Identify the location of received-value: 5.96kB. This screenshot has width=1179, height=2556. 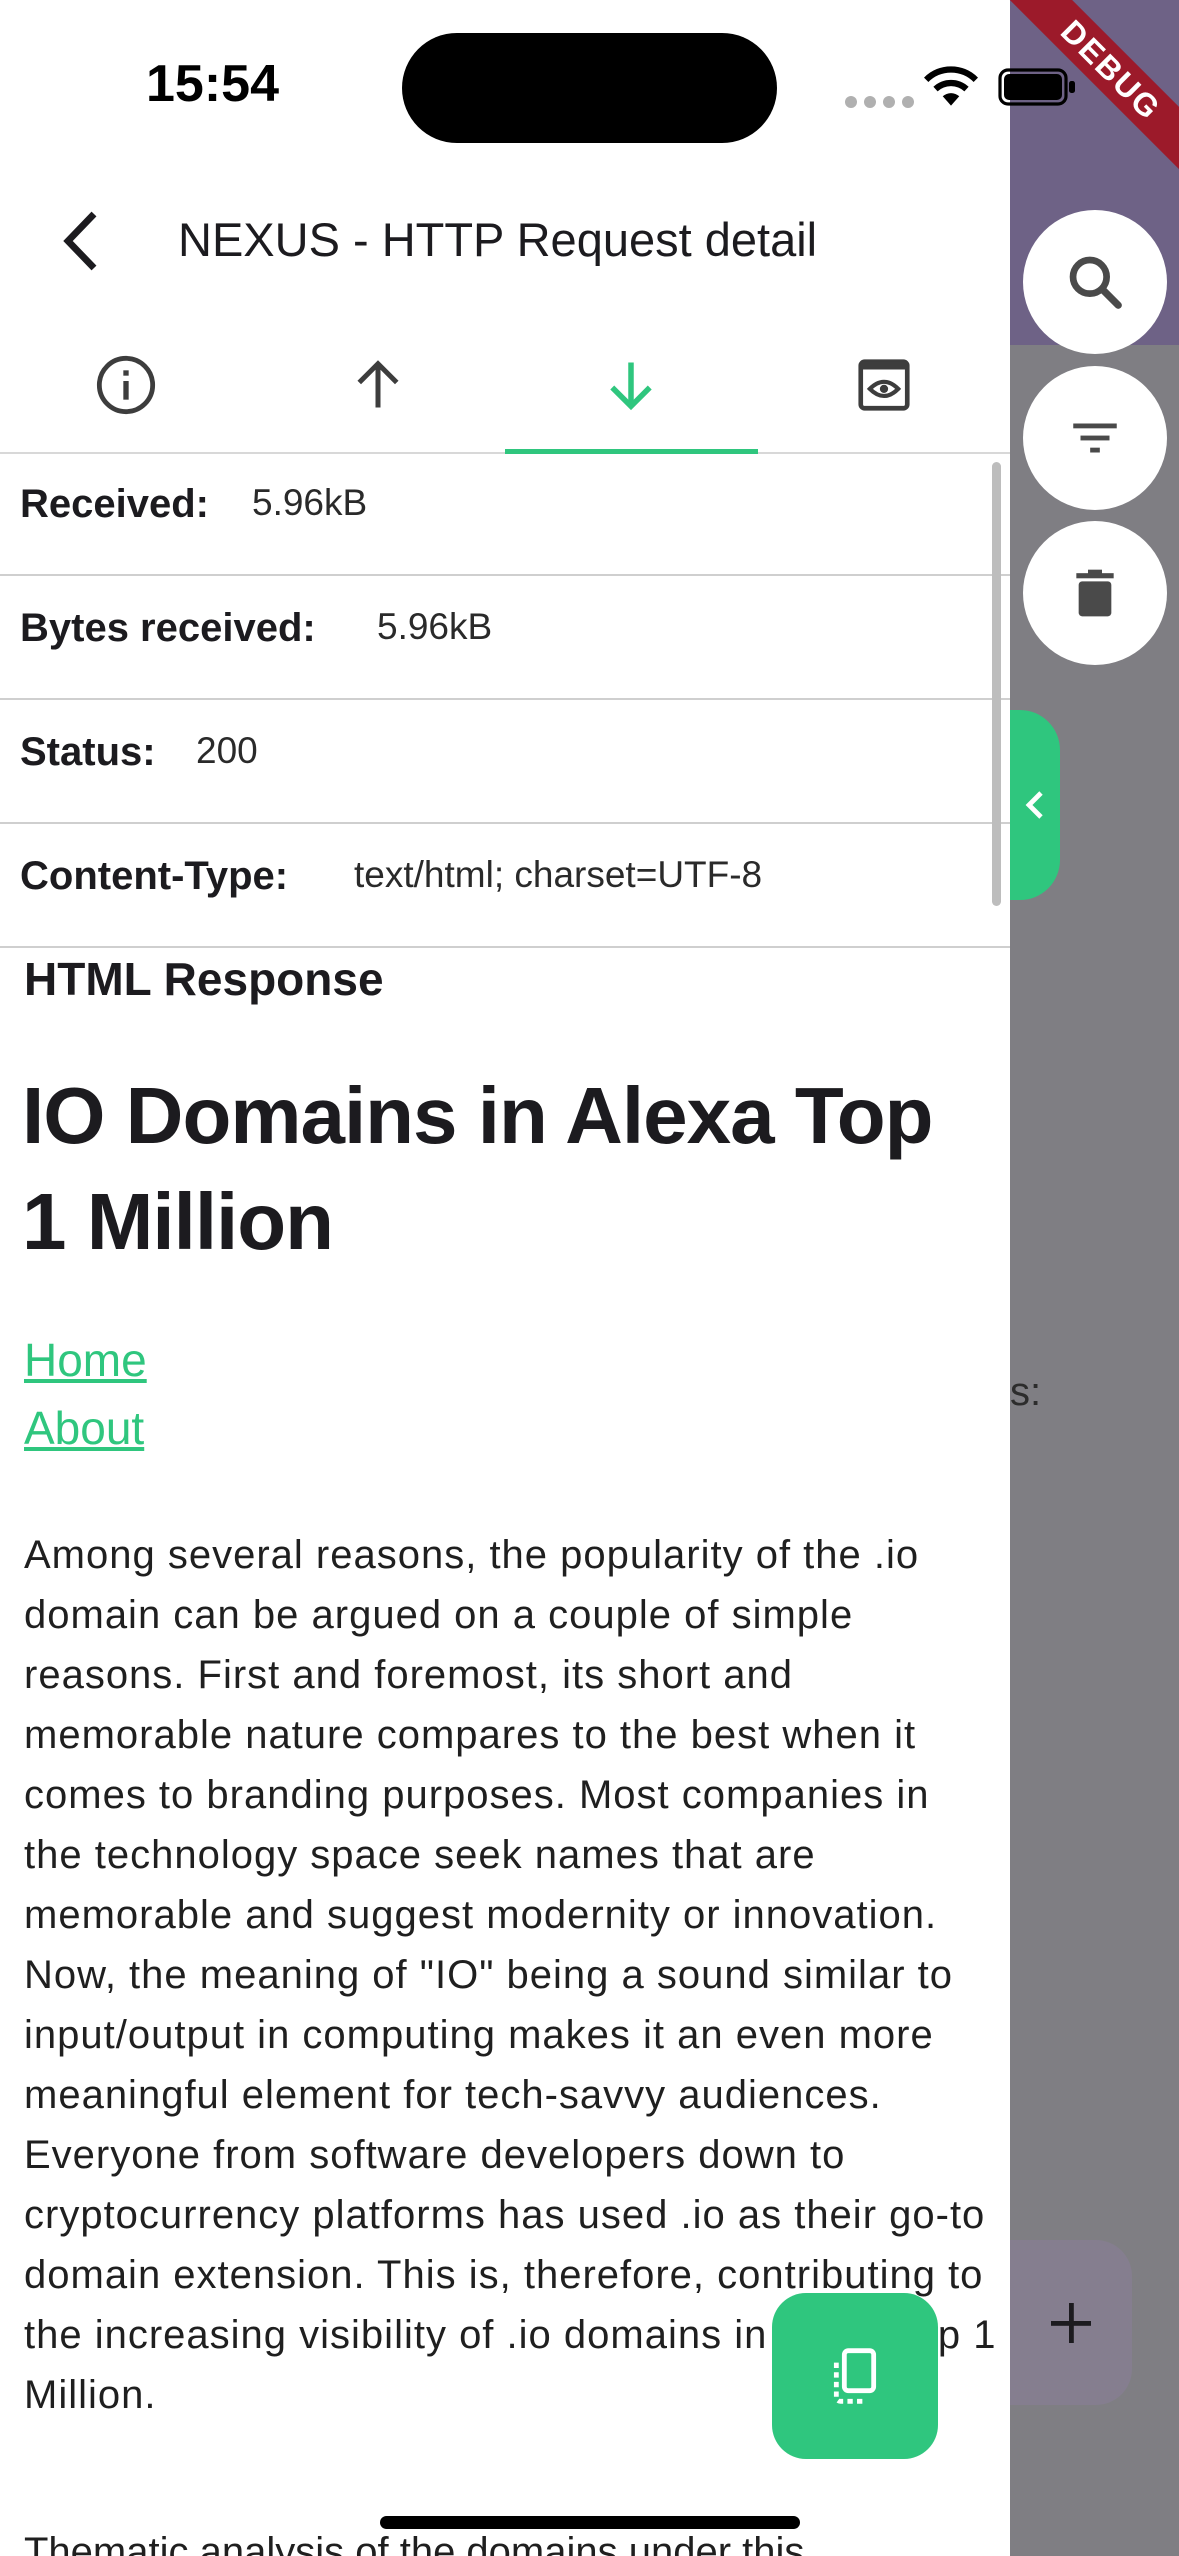
(310, 502).